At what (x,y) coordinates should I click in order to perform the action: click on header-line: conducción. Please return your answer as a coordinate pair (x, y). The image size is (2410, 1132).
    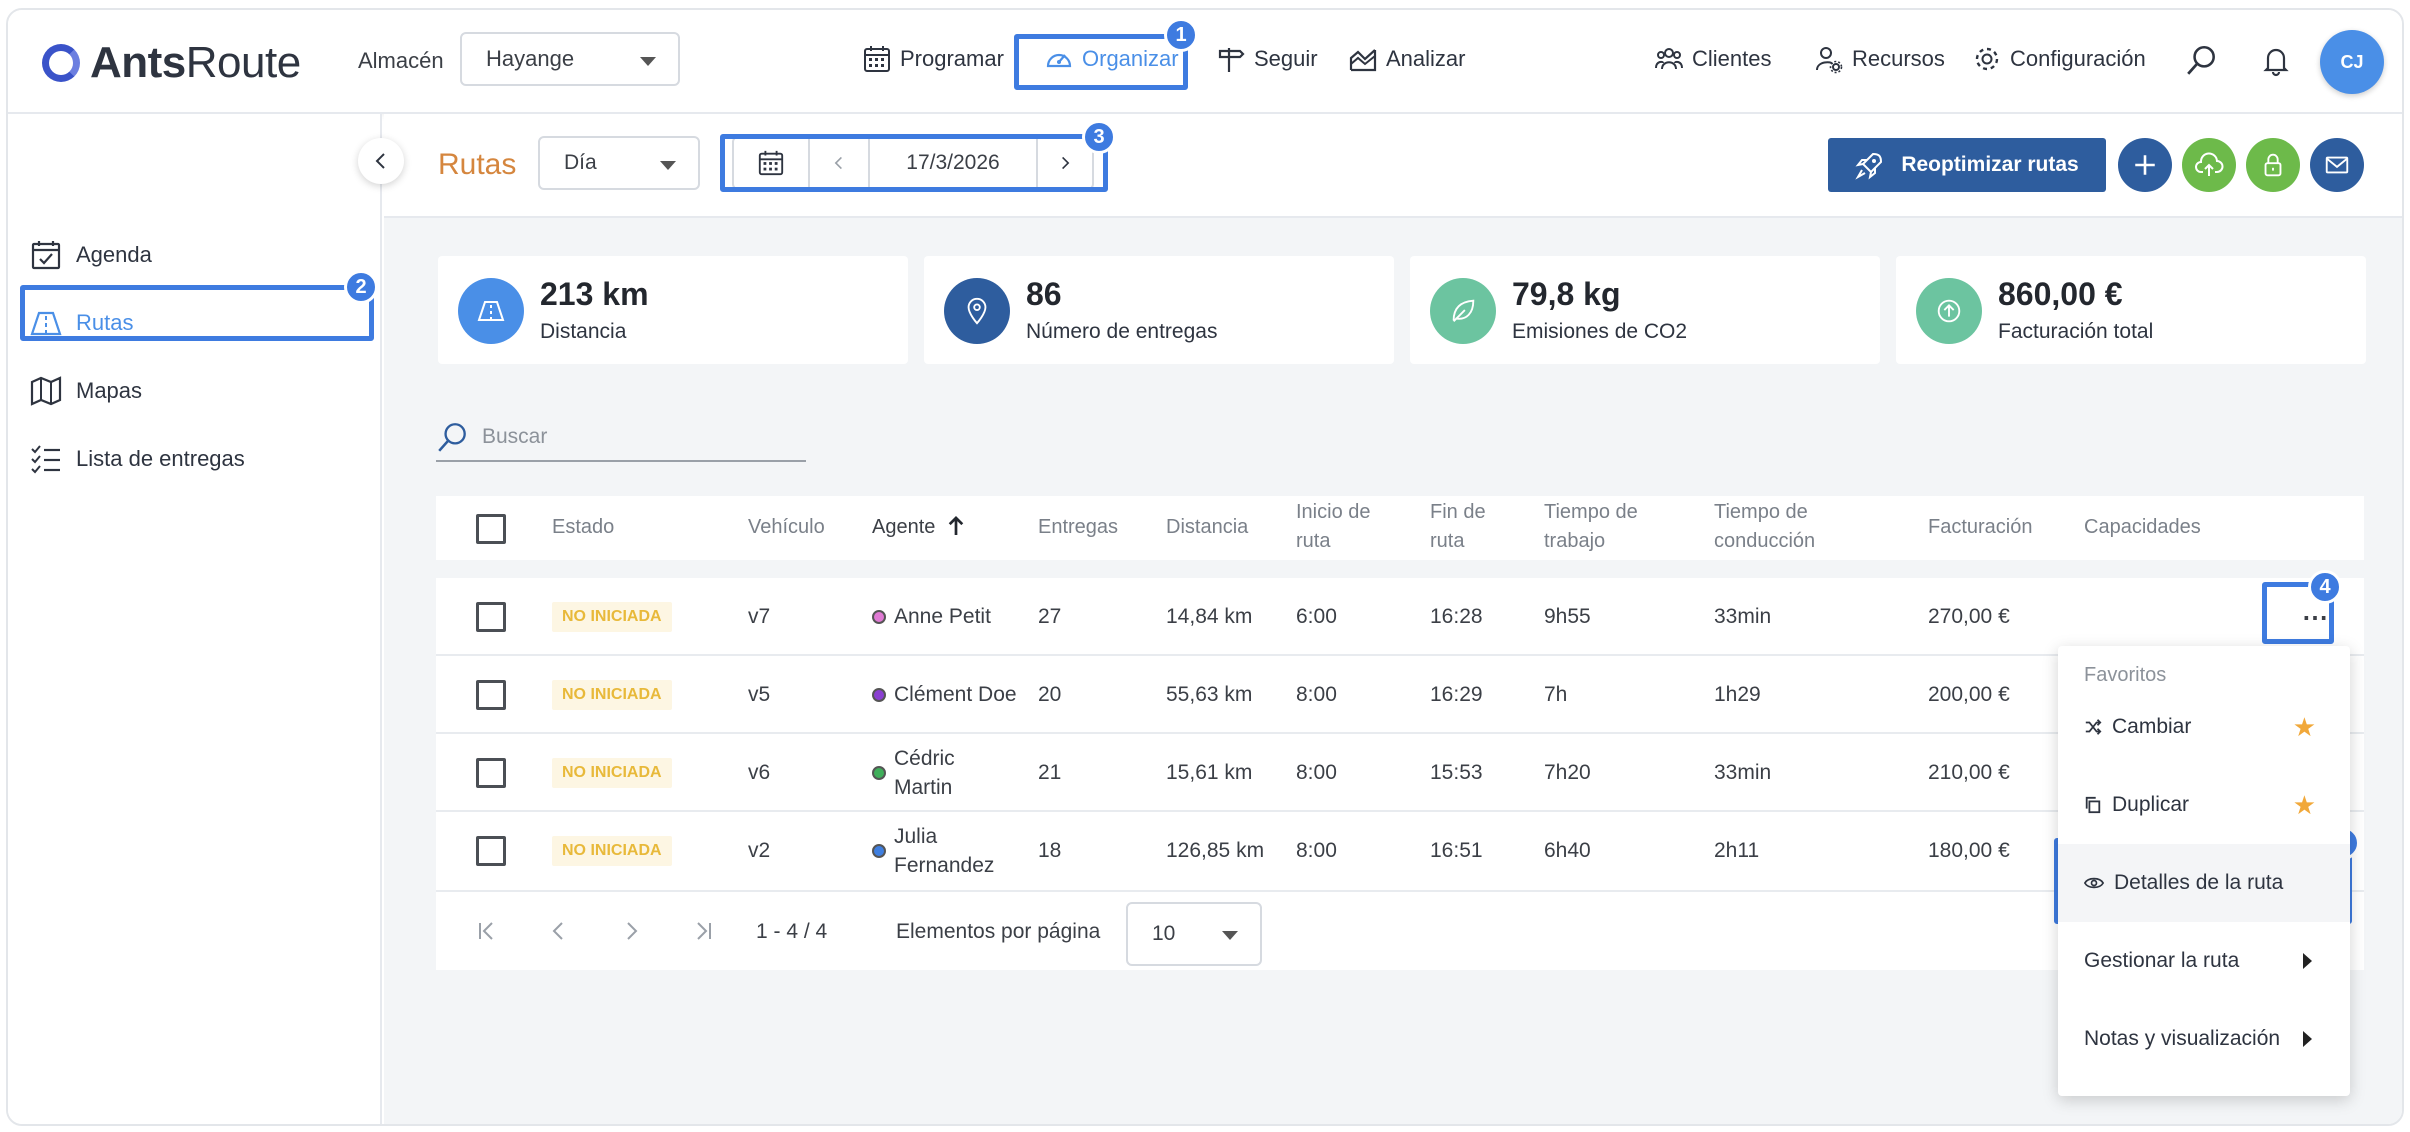
    Looking at the image, I should click on (1765, 541).